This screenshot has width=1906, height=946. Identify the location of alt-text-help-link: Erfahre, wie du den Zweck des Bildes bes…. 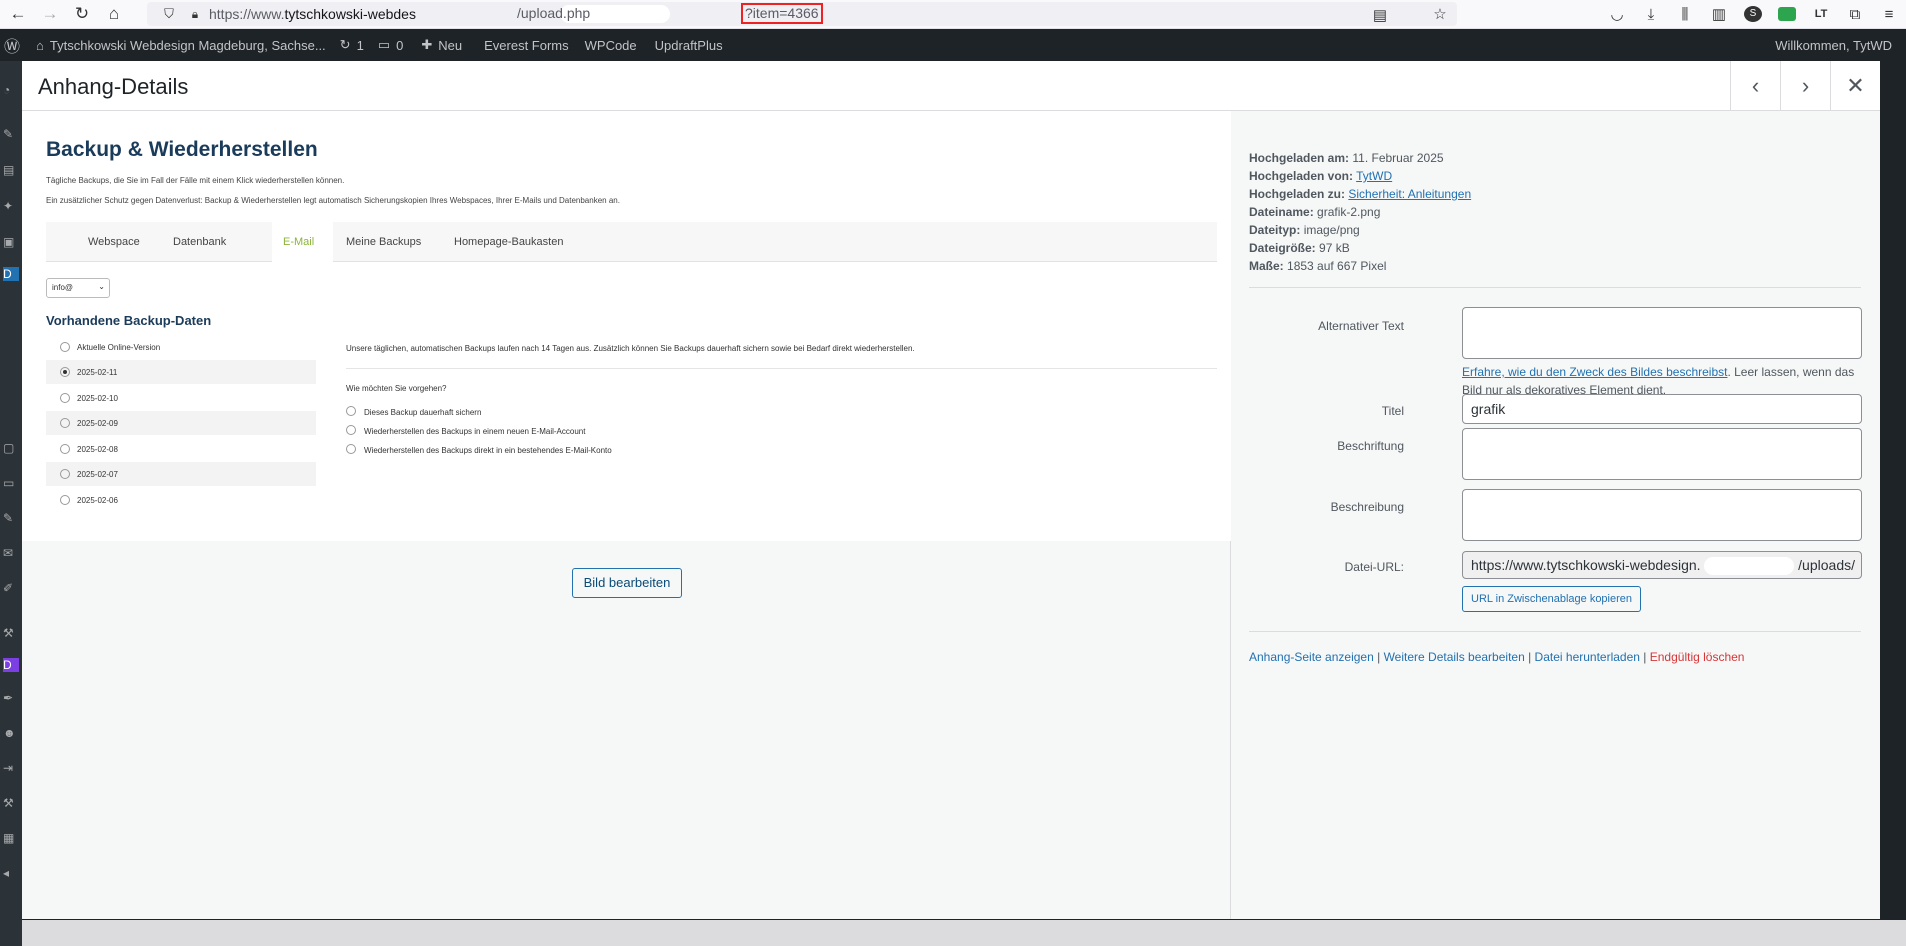
(1594, 372).